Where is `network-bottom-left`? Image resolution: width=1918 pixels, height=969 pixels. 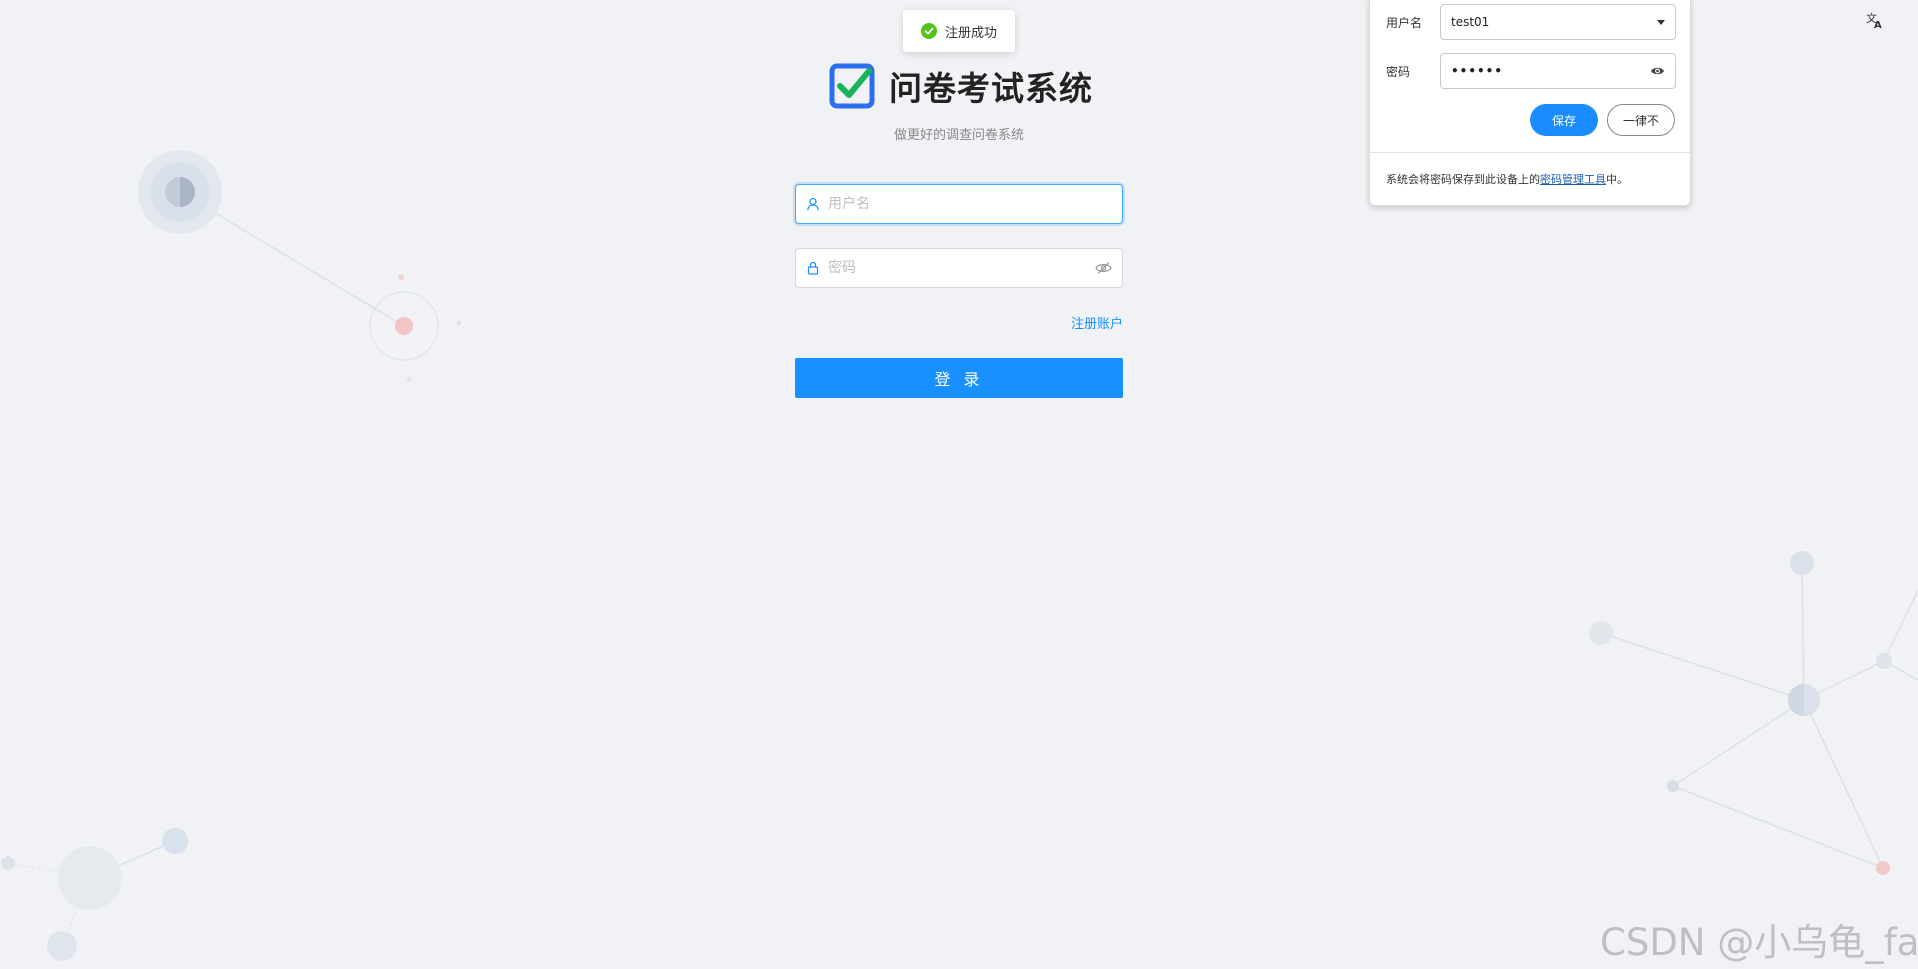
network-bottom-left is located at coordinates (94, 894).